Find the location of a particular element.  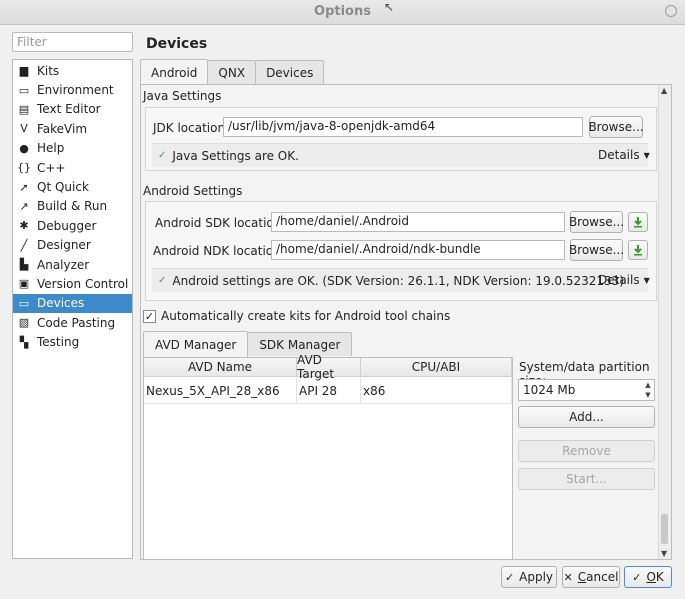

help-icon: ● is located at coordinates (24, 148).